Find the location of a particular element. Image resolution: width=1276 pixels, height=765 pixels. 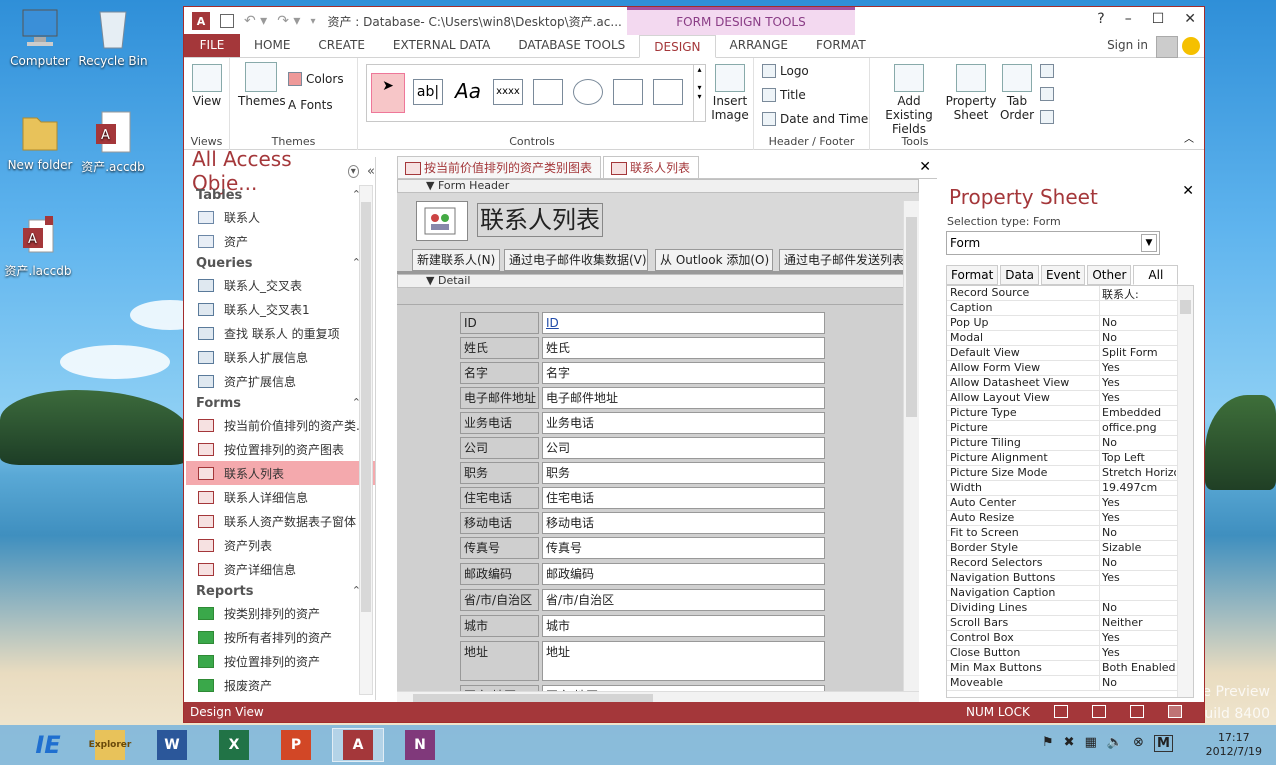

nav-item: 联系人扩展信息 is located at coordinates (280, 357).